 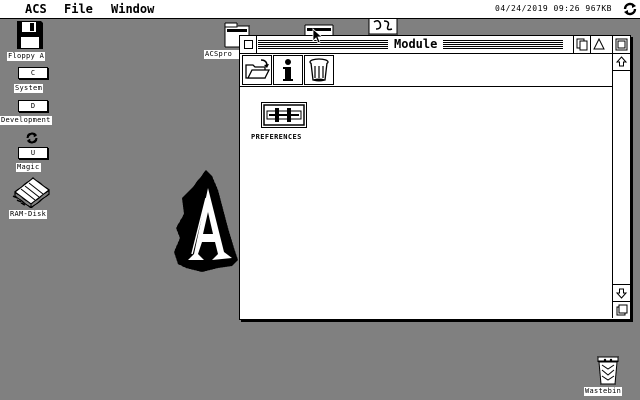 What do you see at coordinates (206, 221) in the screenshot?
I see `acs-logo-artwork` at bounding box center [206, 221].